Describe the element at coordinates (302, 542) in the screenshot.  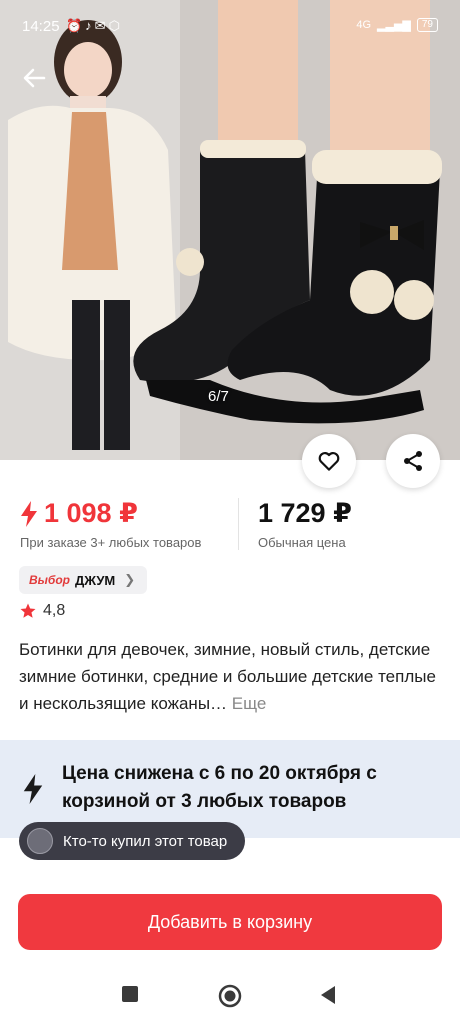
I see `regular-price-note: Обычная цена` at that location.